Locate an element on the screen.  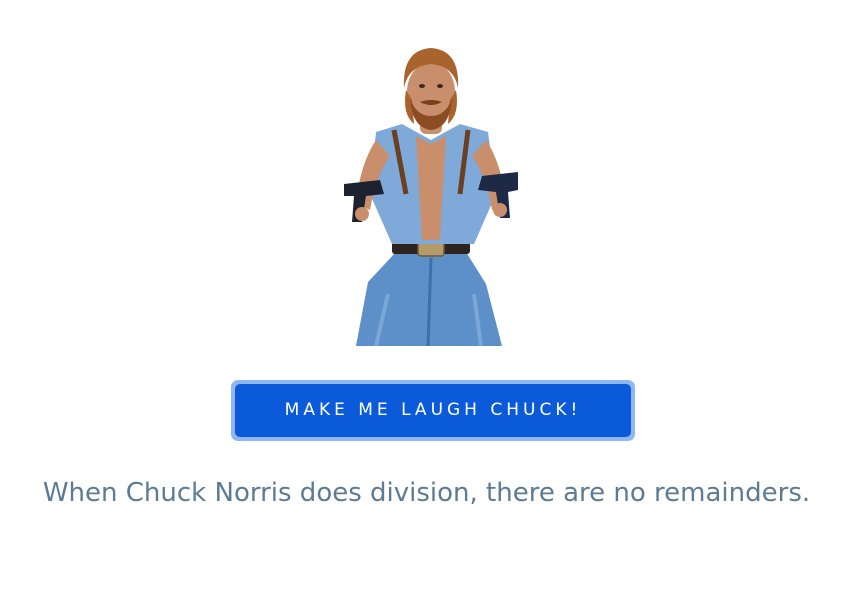
make-me-laugh-button: MAKE ME LAUGH CHUCK! is located at coordinates (433, 410).